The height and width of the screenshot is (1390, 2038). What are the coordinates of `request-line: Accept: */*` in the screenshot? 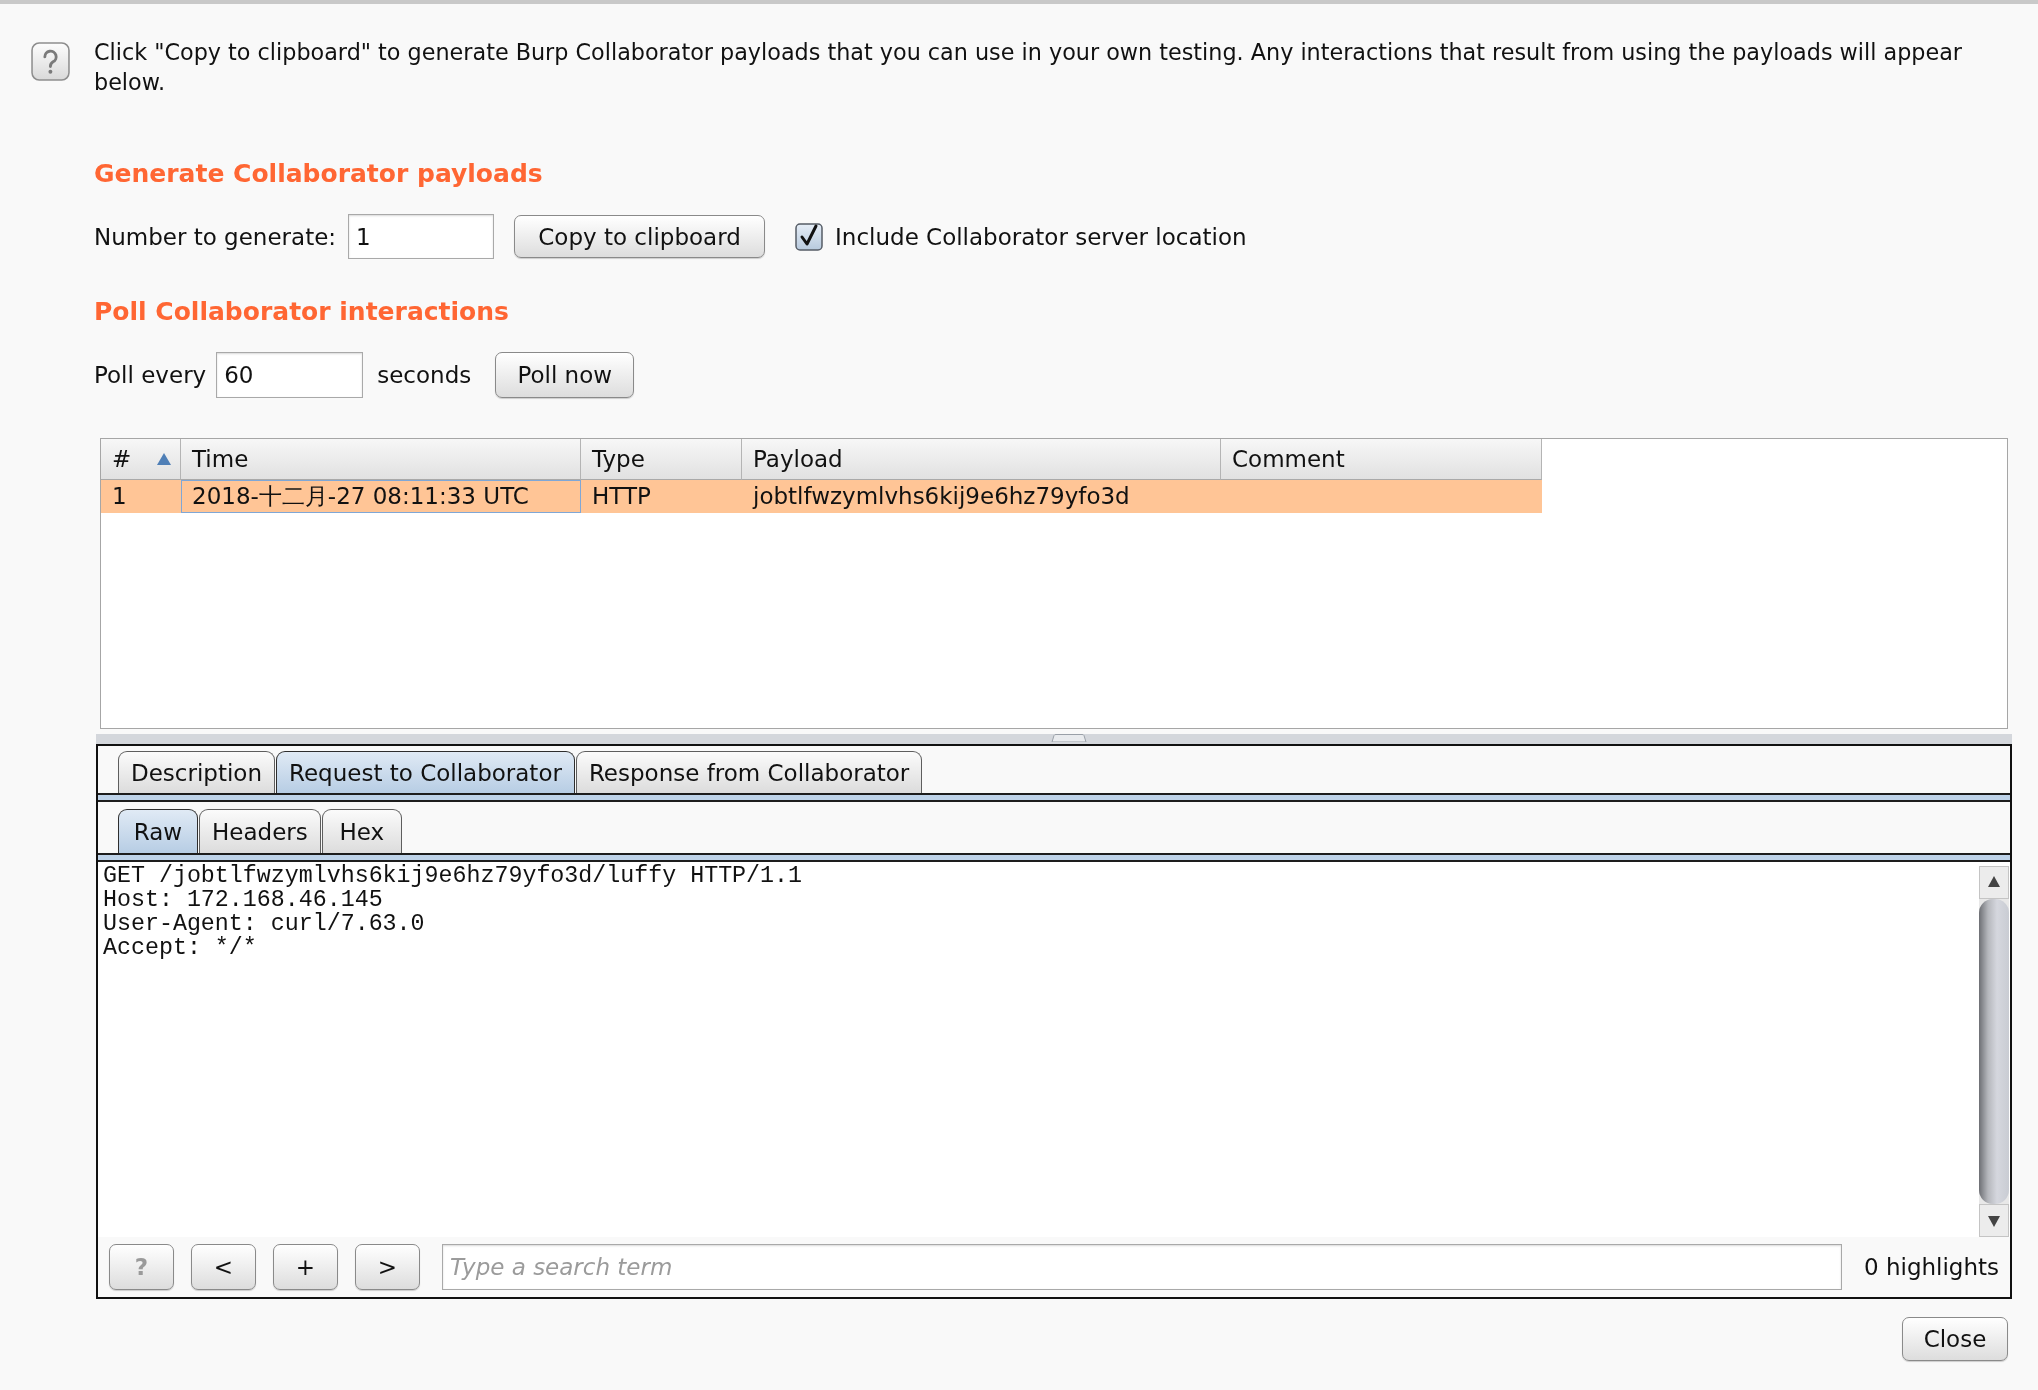 It's located at (180, 948).